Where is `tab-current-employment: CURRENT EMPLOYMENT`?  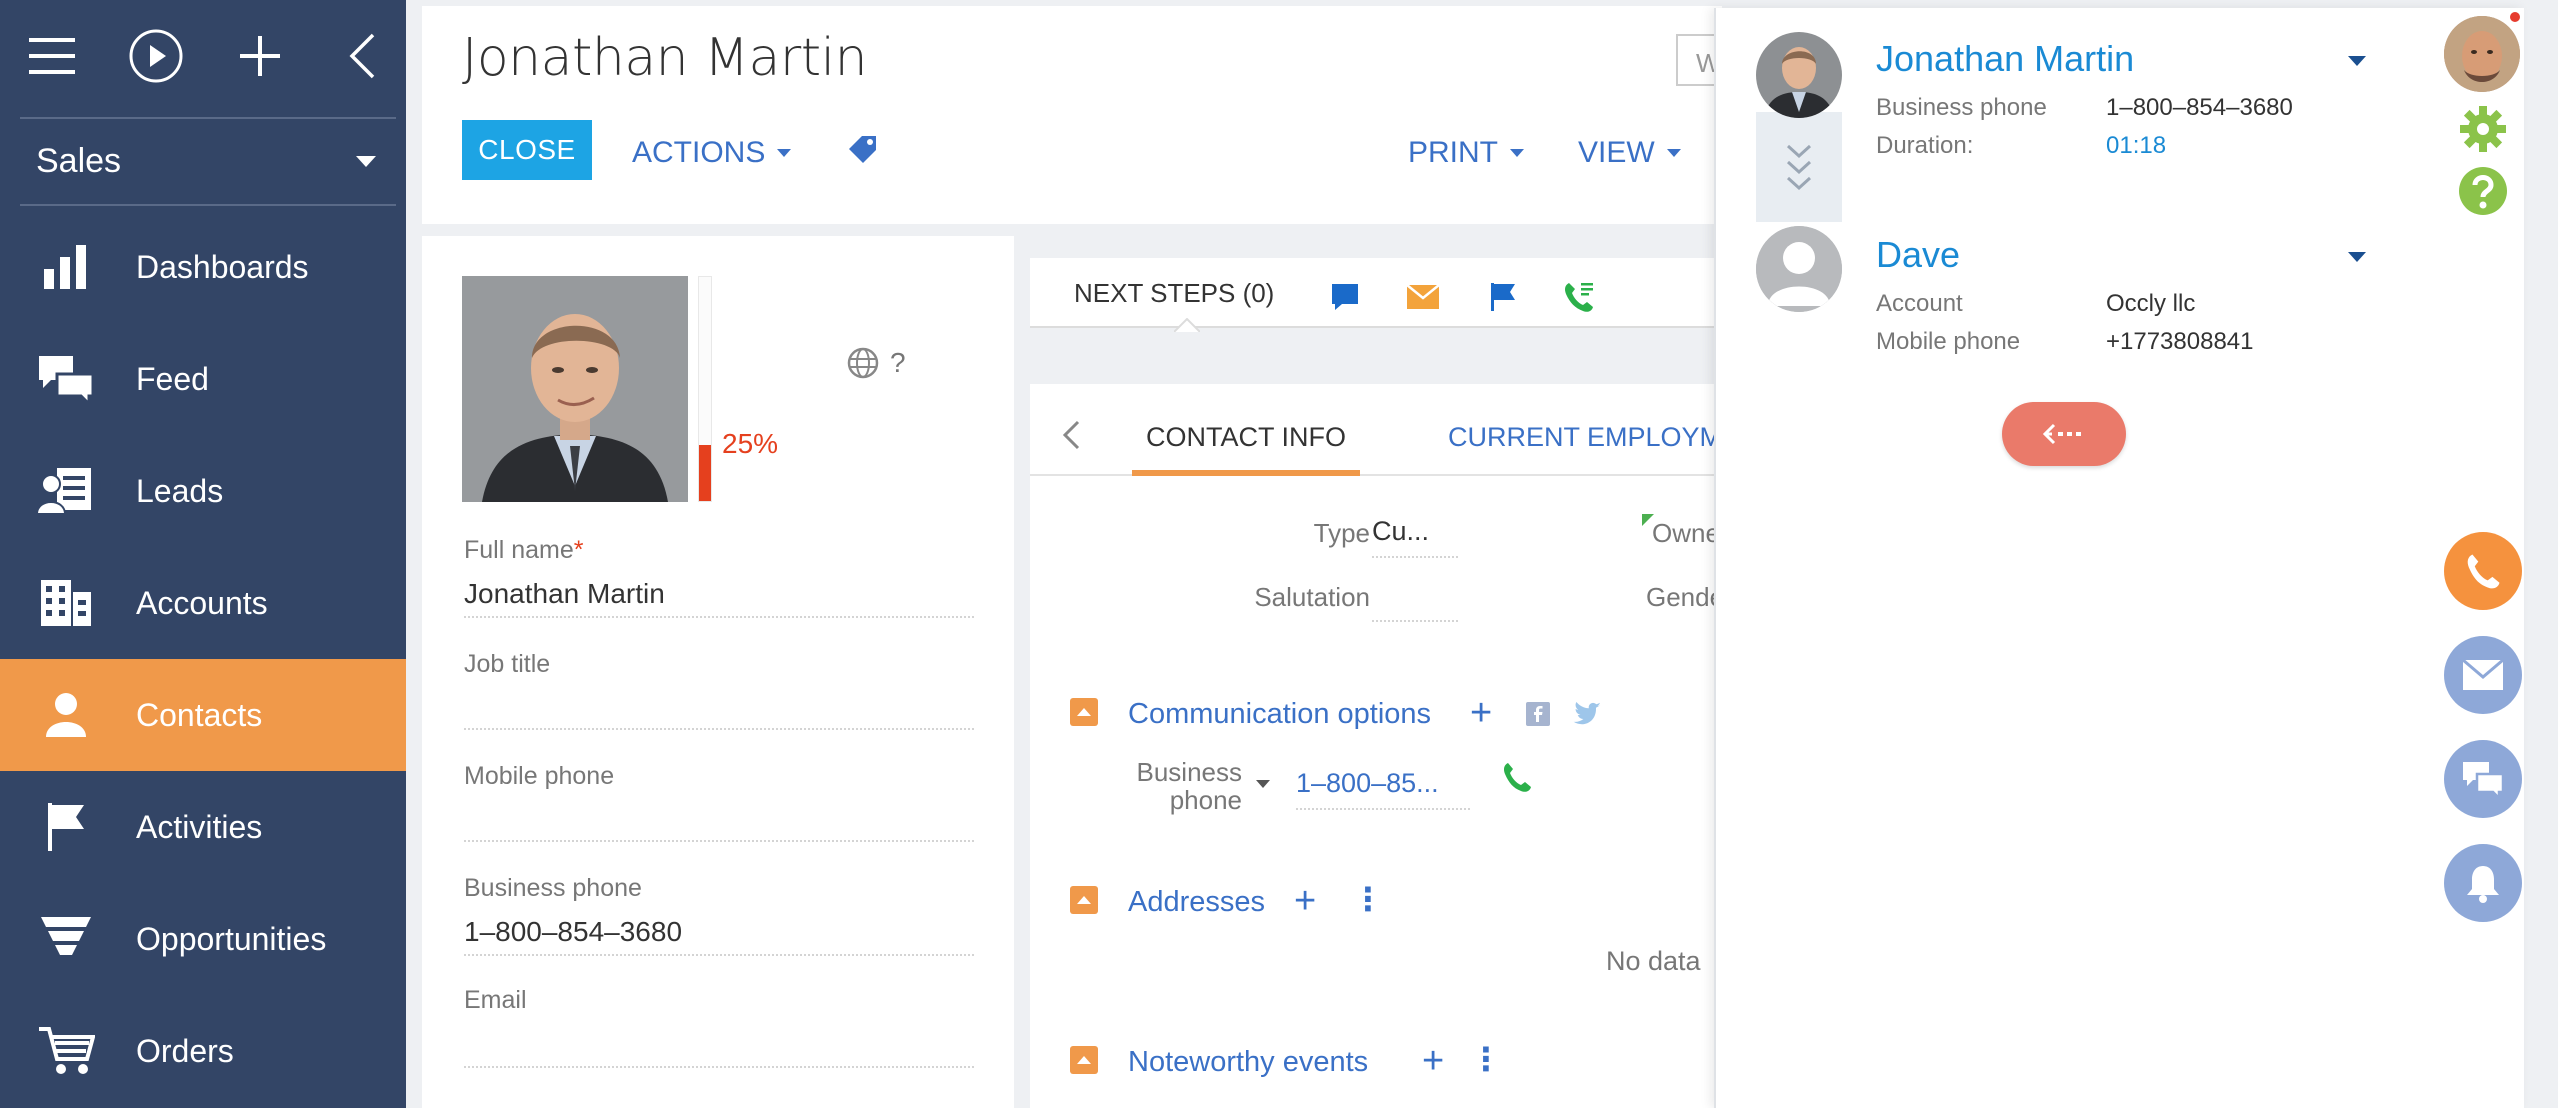
tab-current-employment: CURRENT EMPLOYMENT is located at coordinates (1589, 437).